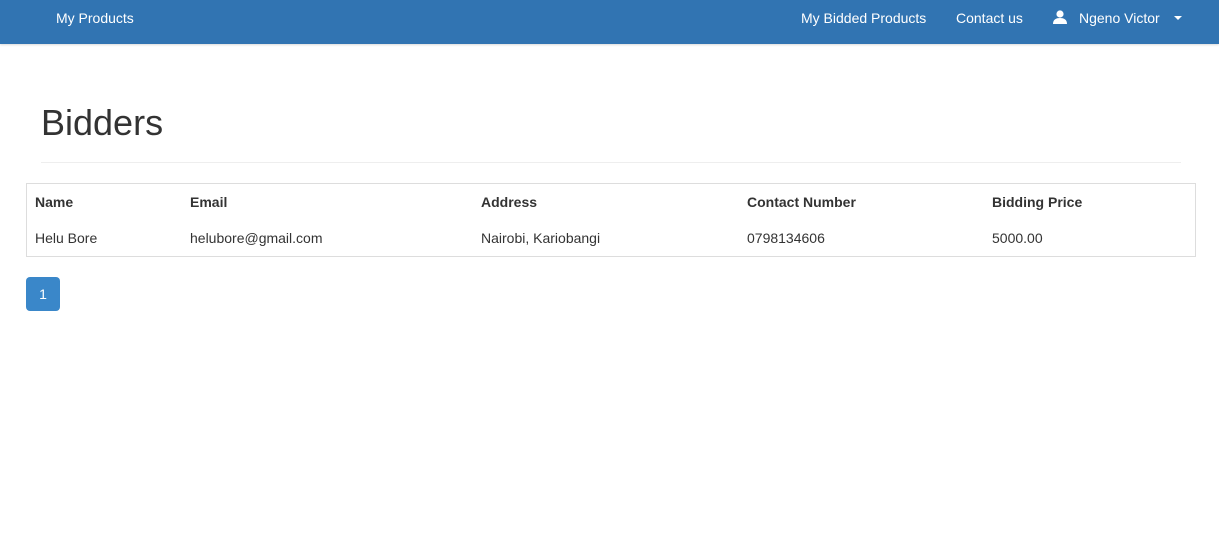 Image resolution: width=1219 pixels, height=542 pixels. I want to click on title-divider, so click(611, 162).